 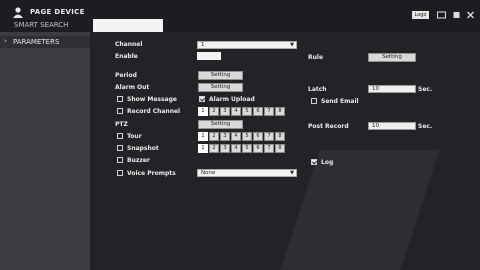 I want to click on record-channel-8: 8, so click(x=280, y=111).